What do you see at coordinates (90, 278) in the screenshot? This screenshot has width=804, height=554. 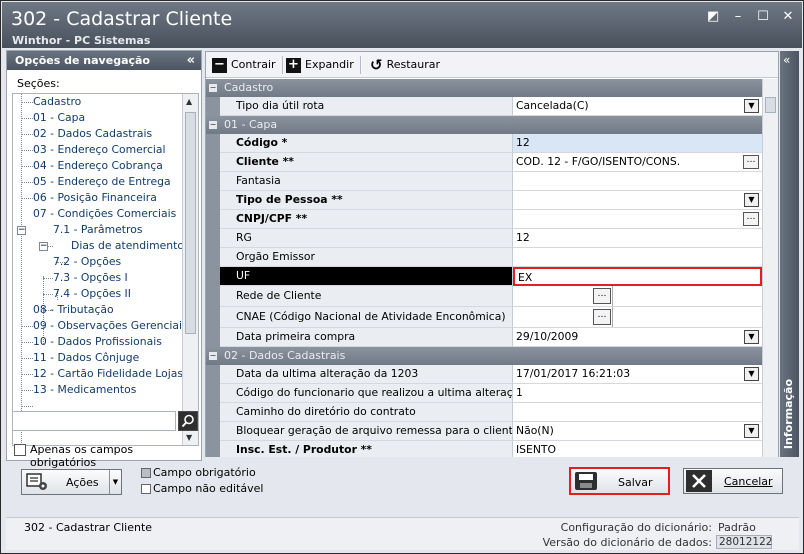 I see `tree-item-opcoes-i: 7.3 - Opções I` at bounding box center [90, 278].